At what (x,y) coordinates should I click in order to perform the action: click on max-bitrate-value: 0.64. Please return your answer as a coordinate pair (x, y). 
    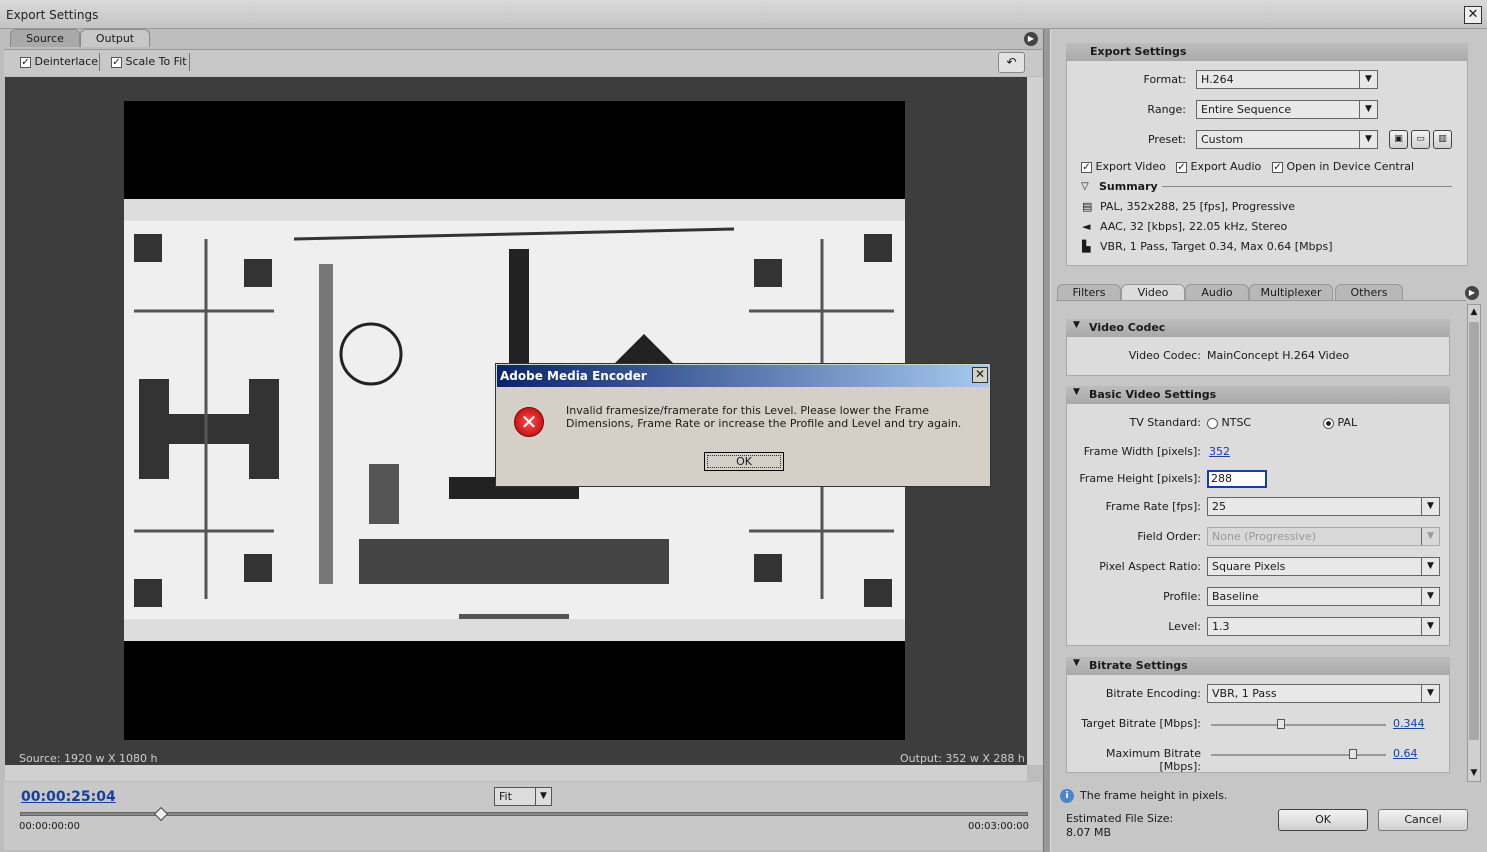
    Looking at the image, I should click on (1405, 753).